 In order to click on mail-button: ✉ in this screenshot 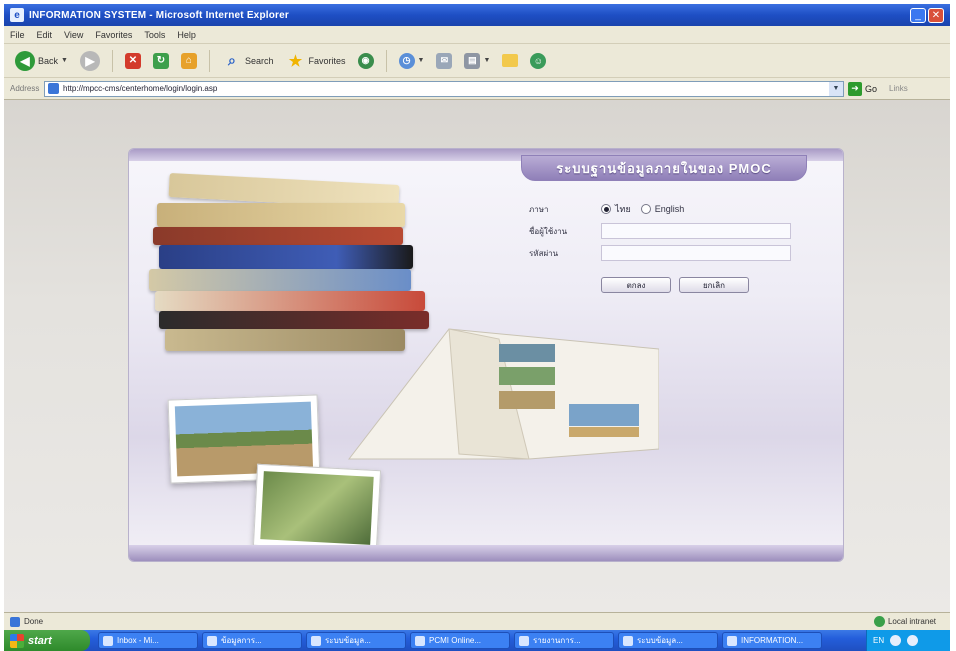, I will do `click(444, 61)`.